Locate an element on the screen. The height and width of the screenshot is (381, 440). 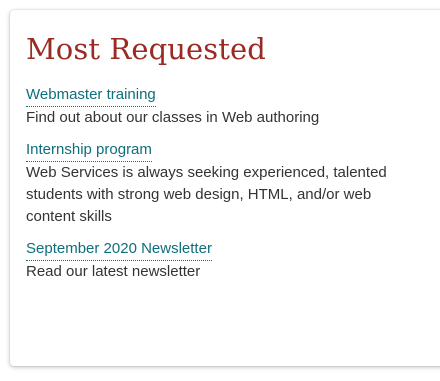
newsletter-link: September 2020 Newsletter is located at coordinates (119, 249).